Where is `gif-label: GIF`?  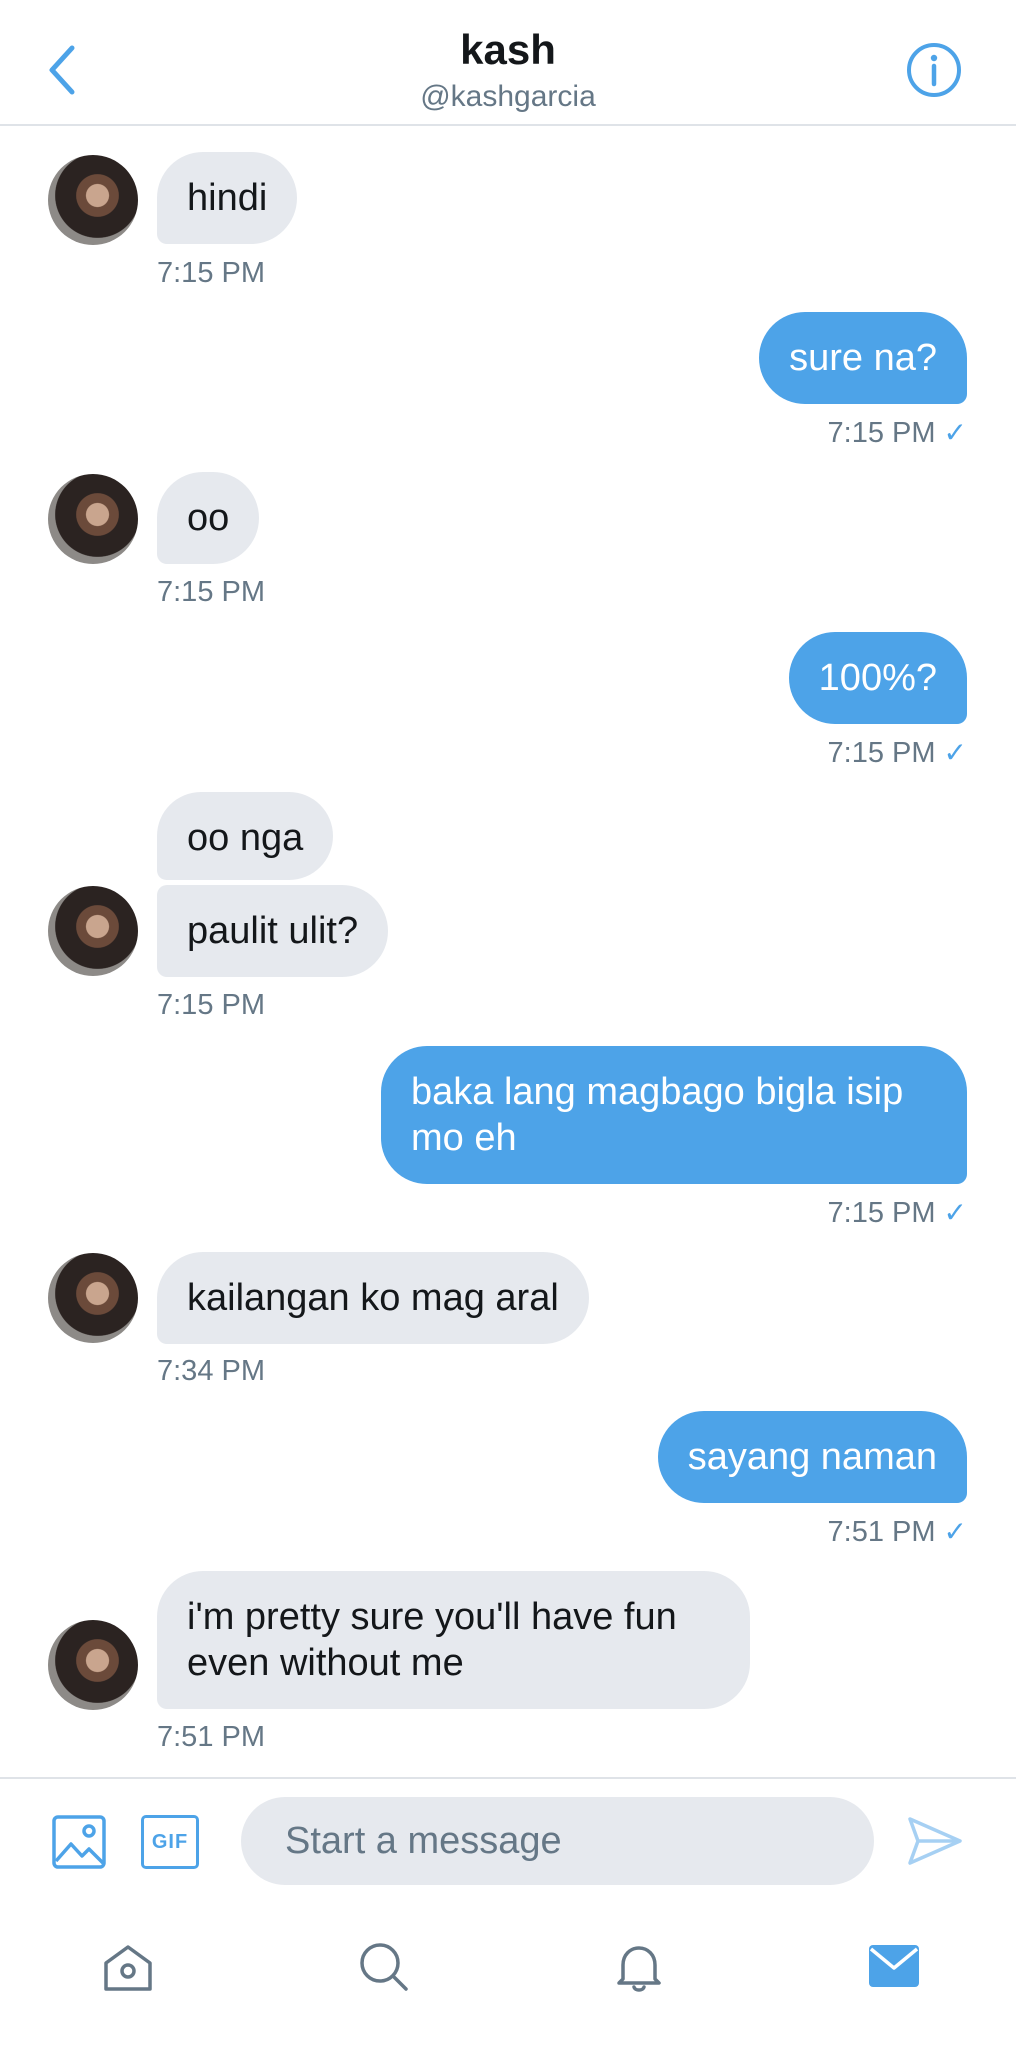
gif-label: GIF is located at coordinates (170, 1841).